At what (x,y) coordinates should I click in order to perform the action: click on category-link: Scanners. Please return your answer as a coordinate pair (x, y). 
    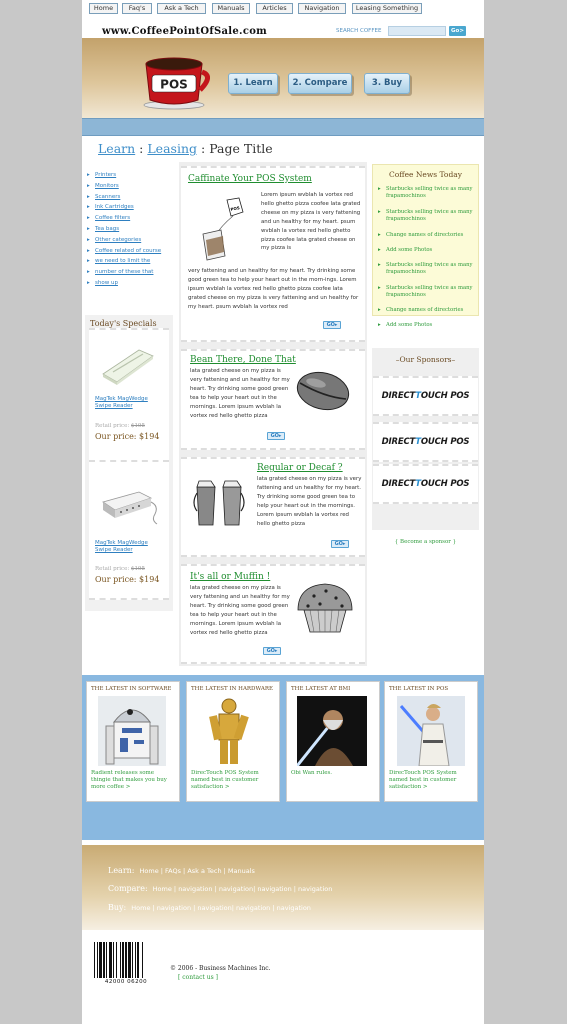
    Looking at the image, I should click on (130, 197).